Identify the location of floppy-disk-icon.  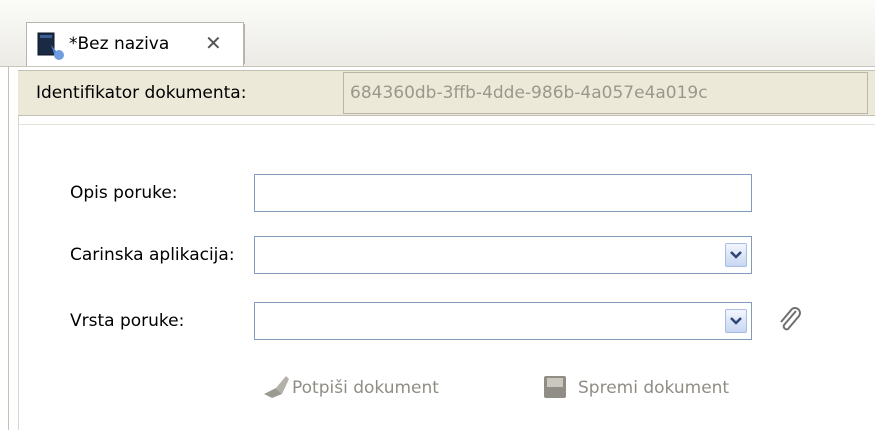
(556, 389).